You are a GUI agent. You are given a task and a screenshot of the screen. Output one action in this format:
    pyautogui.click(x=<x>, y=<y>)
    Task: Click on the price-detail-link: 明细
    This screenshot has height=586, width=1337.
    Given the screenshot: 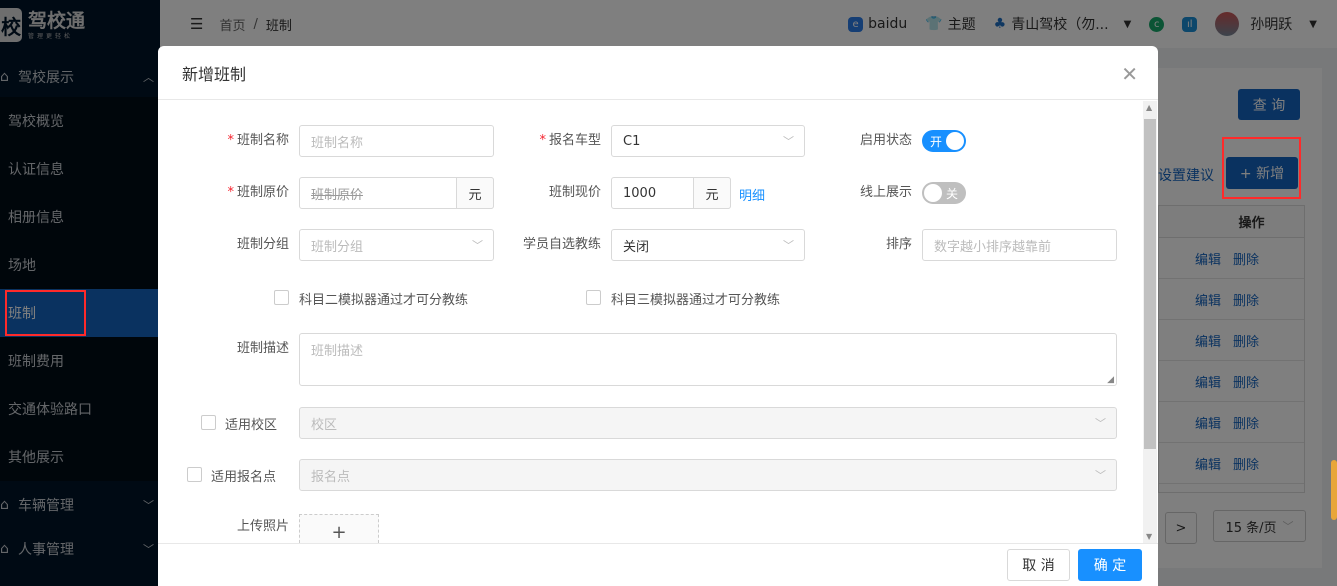 What is the action you would take?
    pyautogui.click(x=752, y=194)
    